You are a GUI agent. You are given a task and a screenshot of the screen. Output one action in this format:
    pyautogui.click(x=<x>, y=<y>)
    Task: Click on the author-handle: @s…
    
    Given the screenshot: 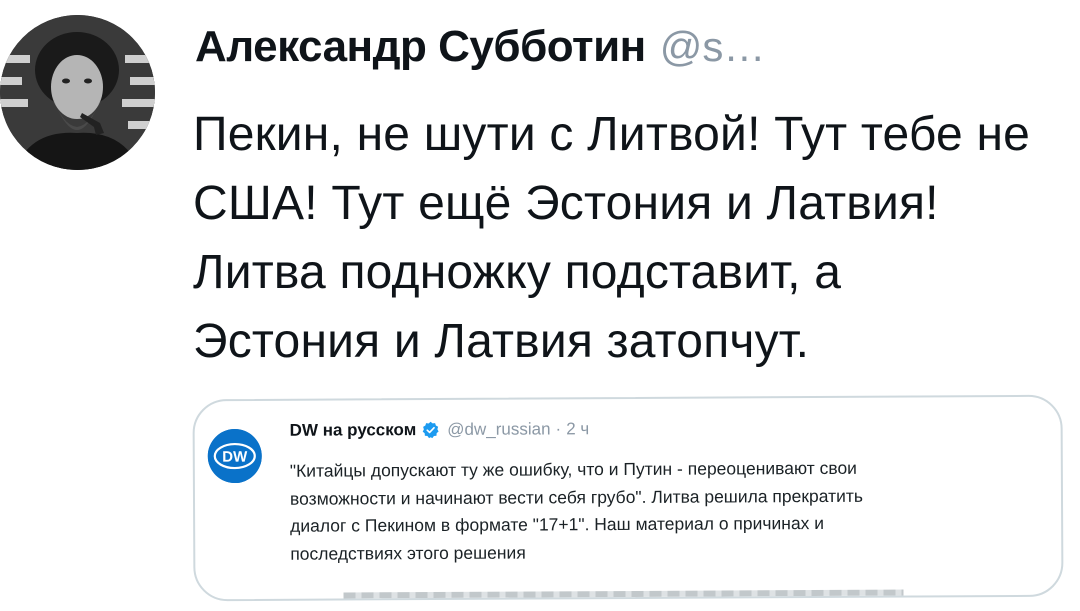 What is the action you would take?
    pyautogui.click(x=713, y=47)
    